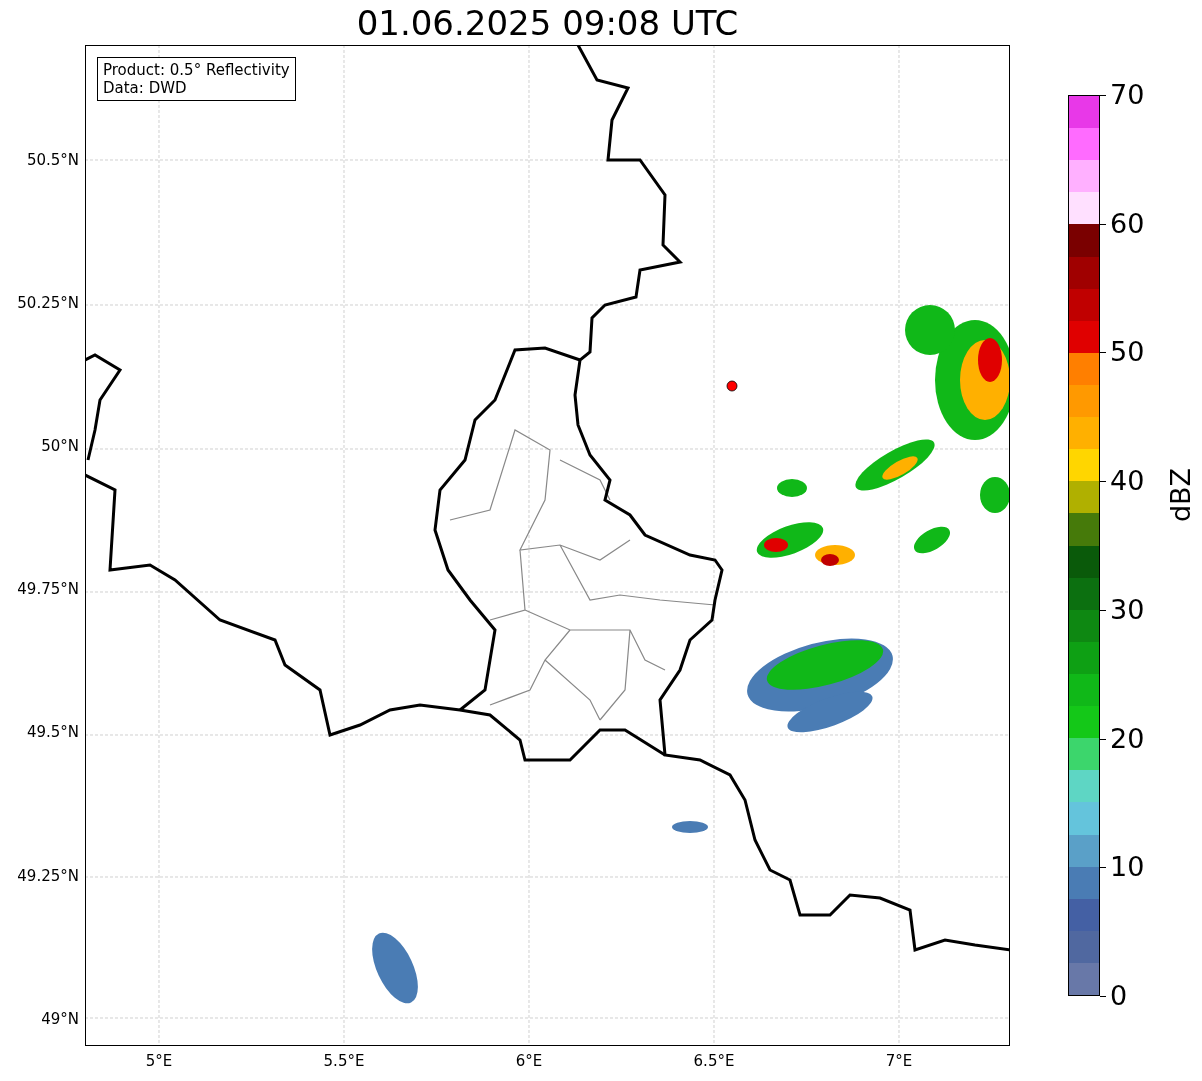 This screenshot has width=1202, height=1081. Describe the element at coordinates (159, 1061) in the screenshot. I see `axis-tick-label: 5°E` at that location.